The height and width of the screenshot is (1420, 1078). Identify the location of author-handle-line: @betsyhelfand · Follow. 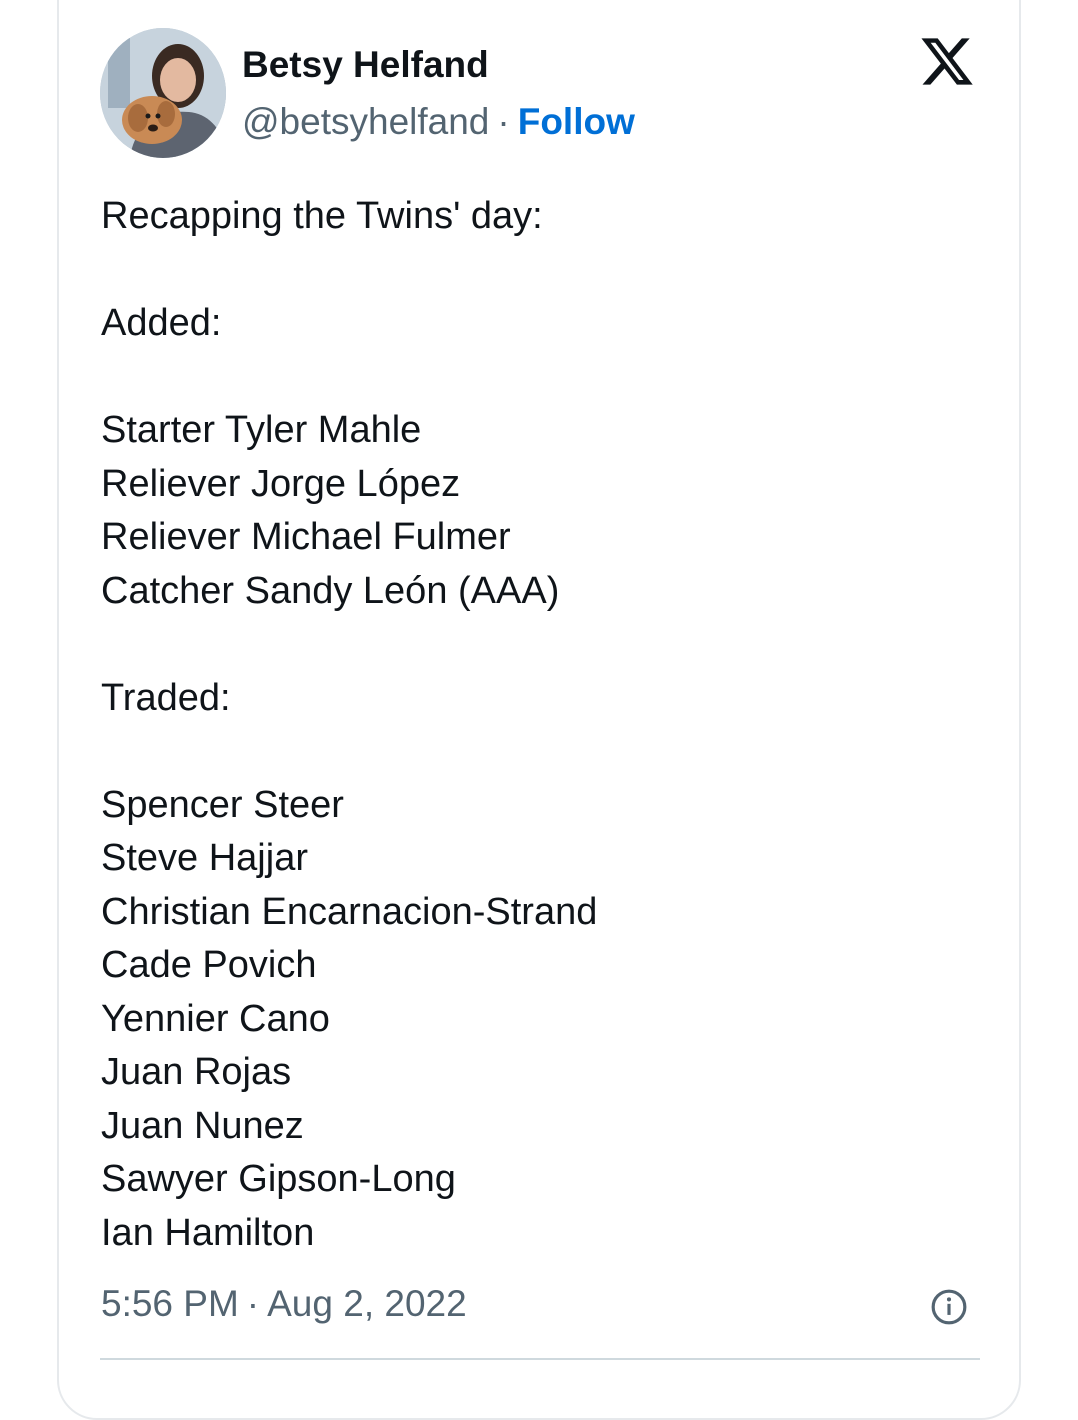
(438, 122).